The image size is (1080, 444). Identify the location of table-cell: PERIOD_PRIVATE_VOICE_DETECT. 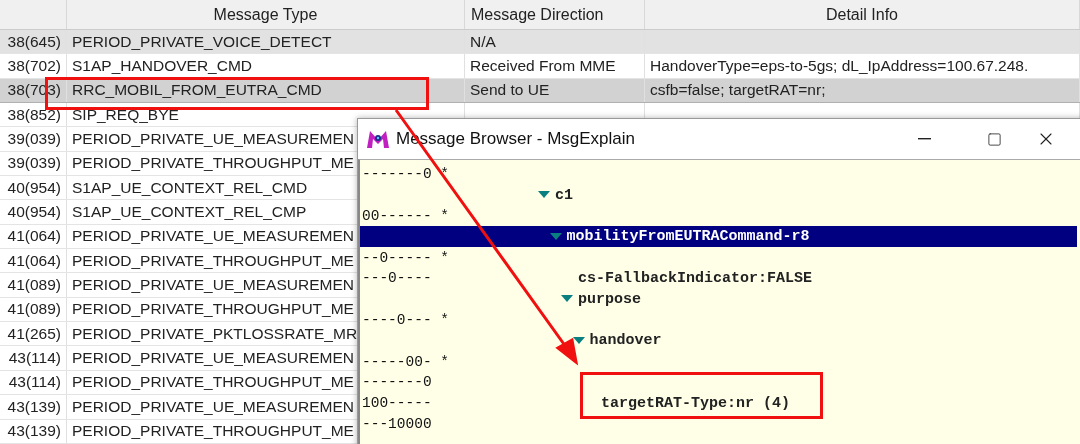
(266, 42).